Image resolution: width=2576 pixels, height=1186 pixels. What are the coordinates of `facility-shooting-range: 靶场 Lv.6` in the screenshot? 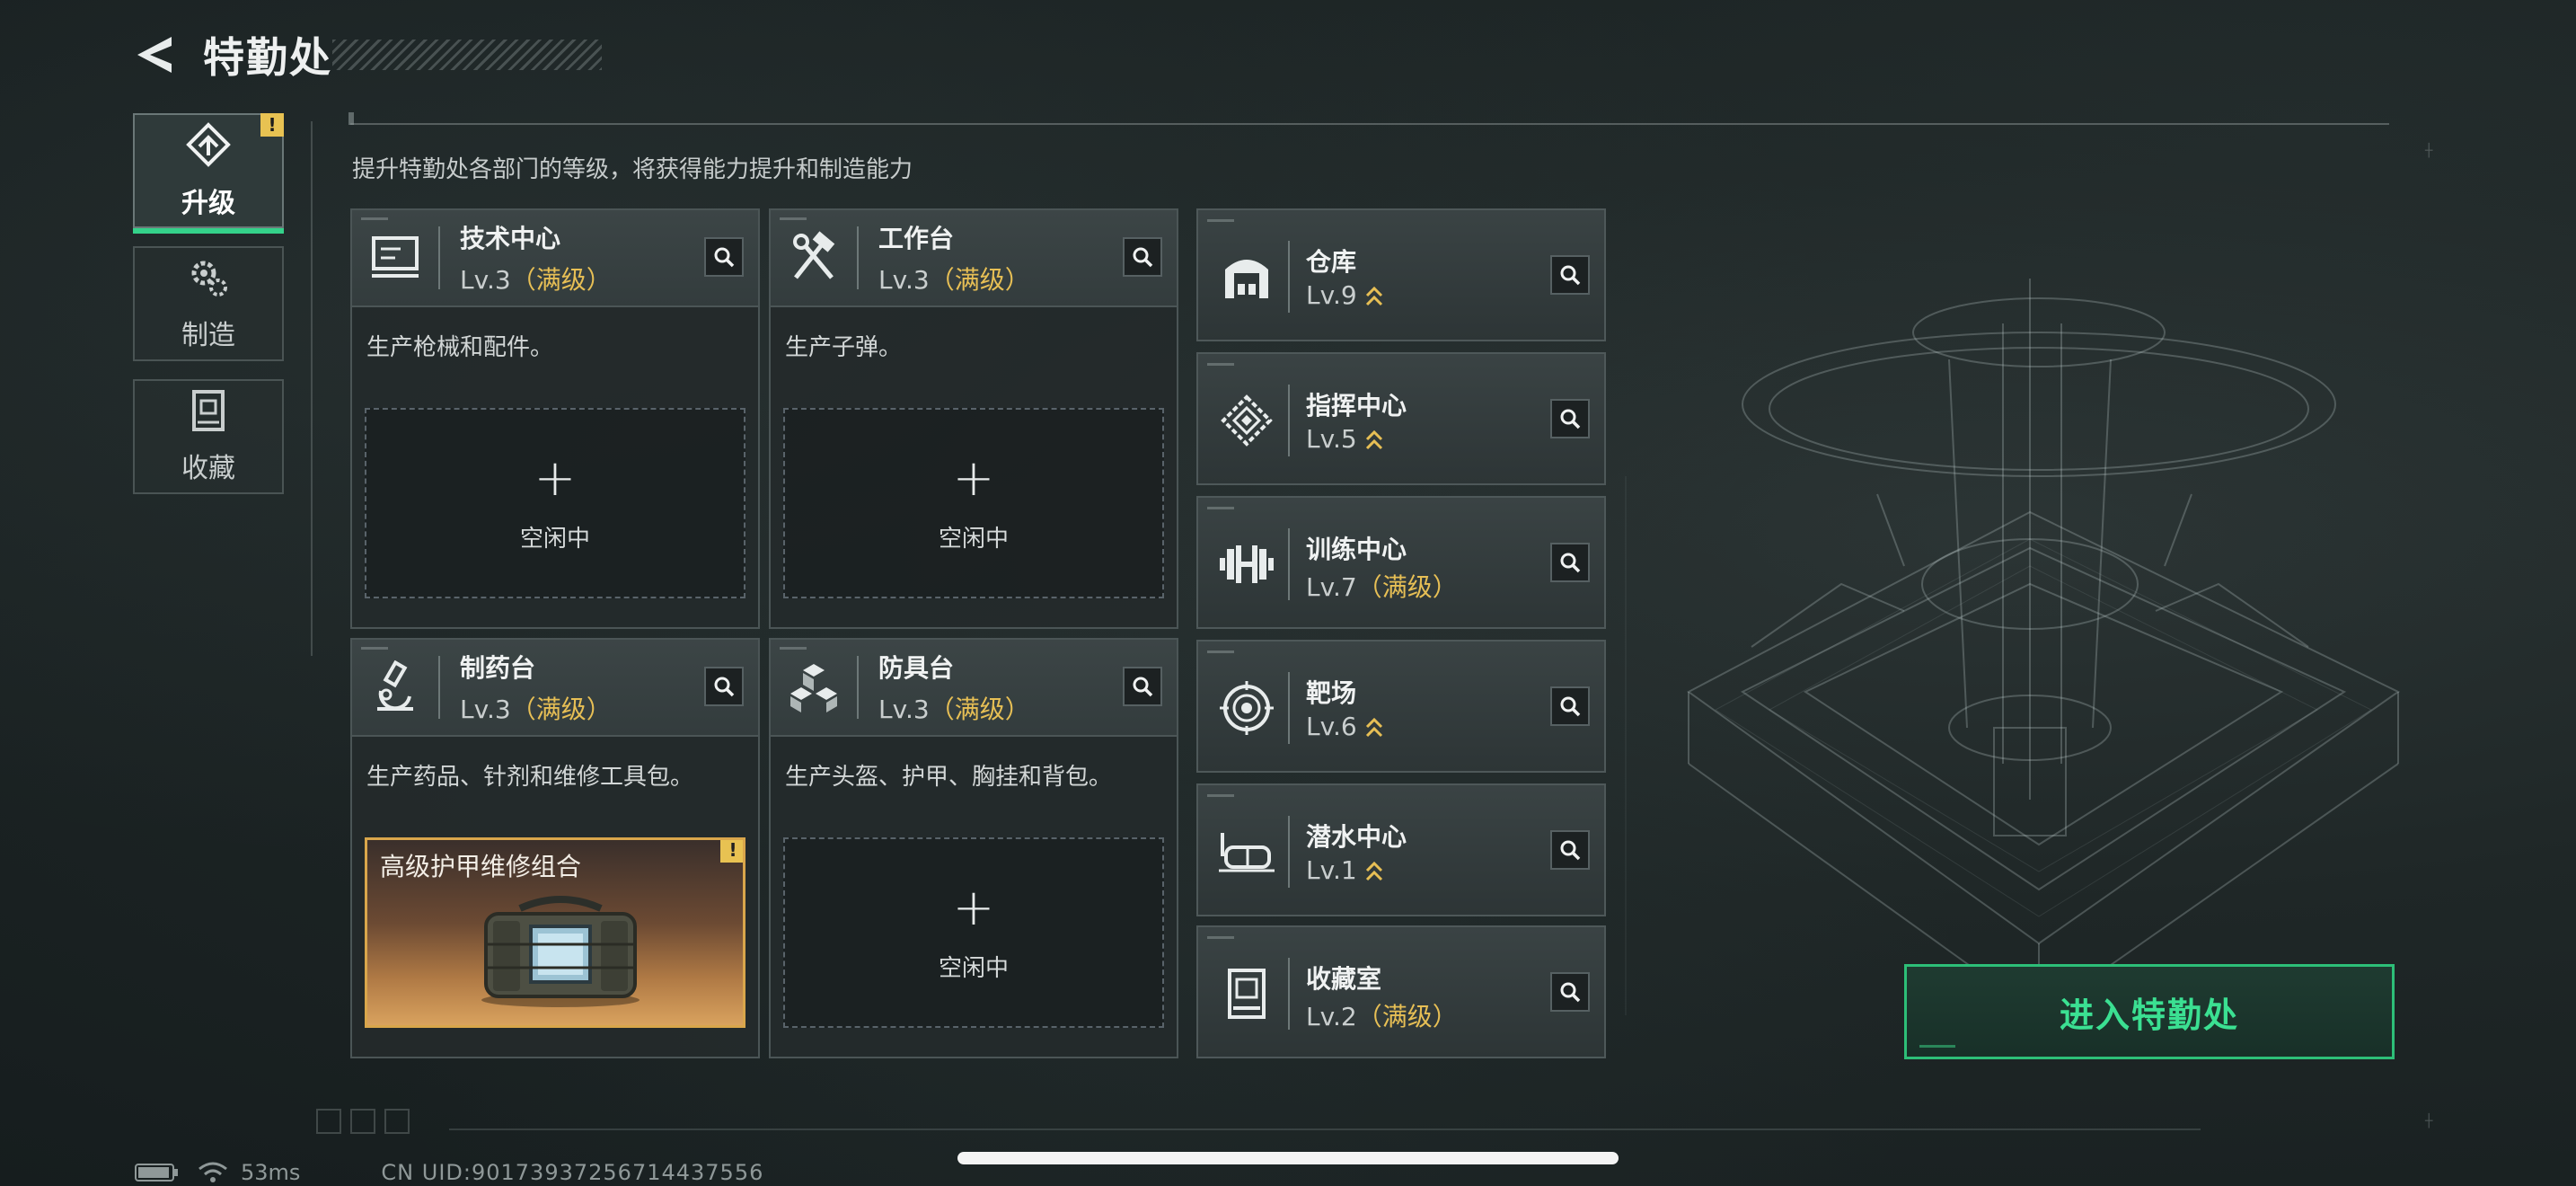 It's located at (1401, 706).